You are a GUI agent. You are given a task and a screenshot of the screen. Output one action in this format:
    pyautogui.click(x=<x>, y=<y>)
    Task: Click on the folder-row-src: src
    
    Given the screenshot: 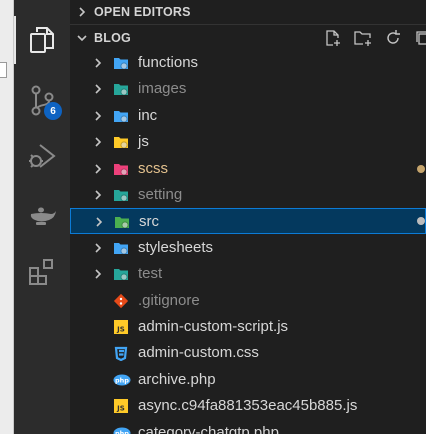 What is the action you would take?
    pyautogui.click(x=248, y=221)
    